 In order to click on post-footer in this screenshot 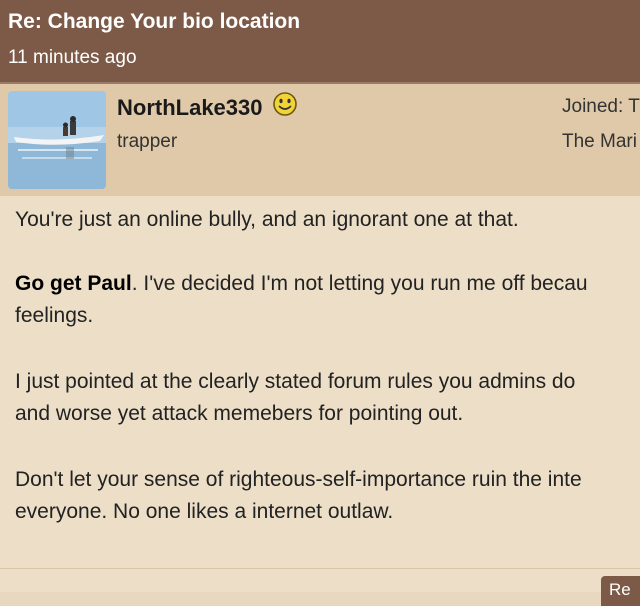, I will do `click(320, 580)`.